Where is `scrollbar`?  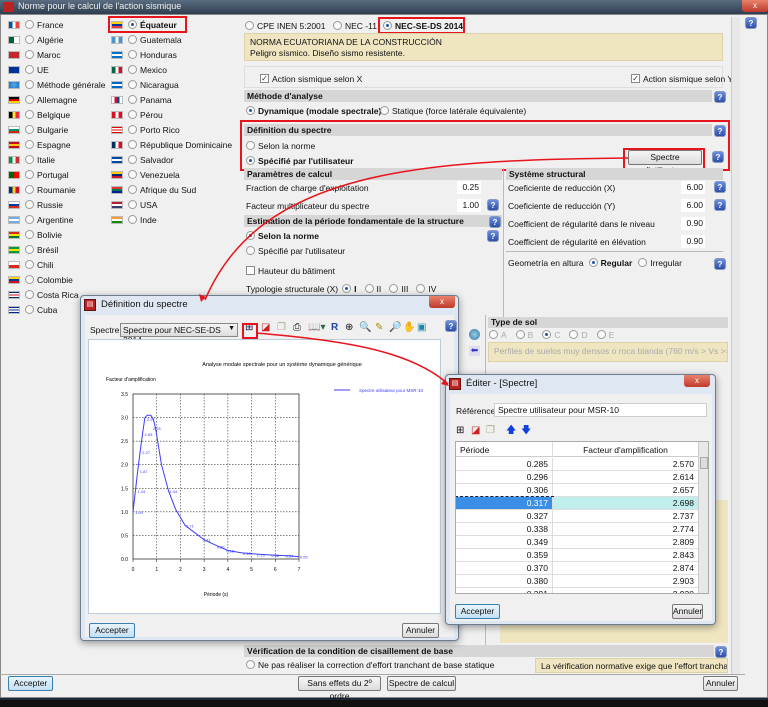 scrollbar is located at coordinates (735, 345).